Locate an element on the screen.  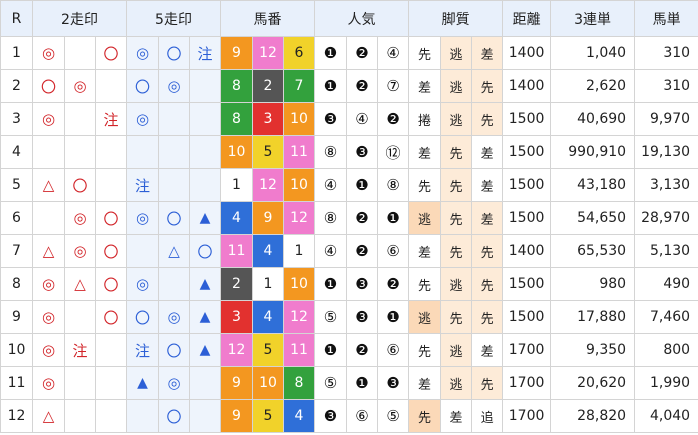
popularity-cell: ④ is located at coordinates (362, 119).